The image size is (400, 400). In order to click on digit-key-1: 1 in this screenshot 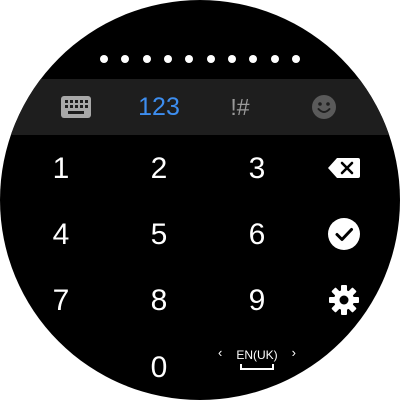, I will do `click(61, 169)`.